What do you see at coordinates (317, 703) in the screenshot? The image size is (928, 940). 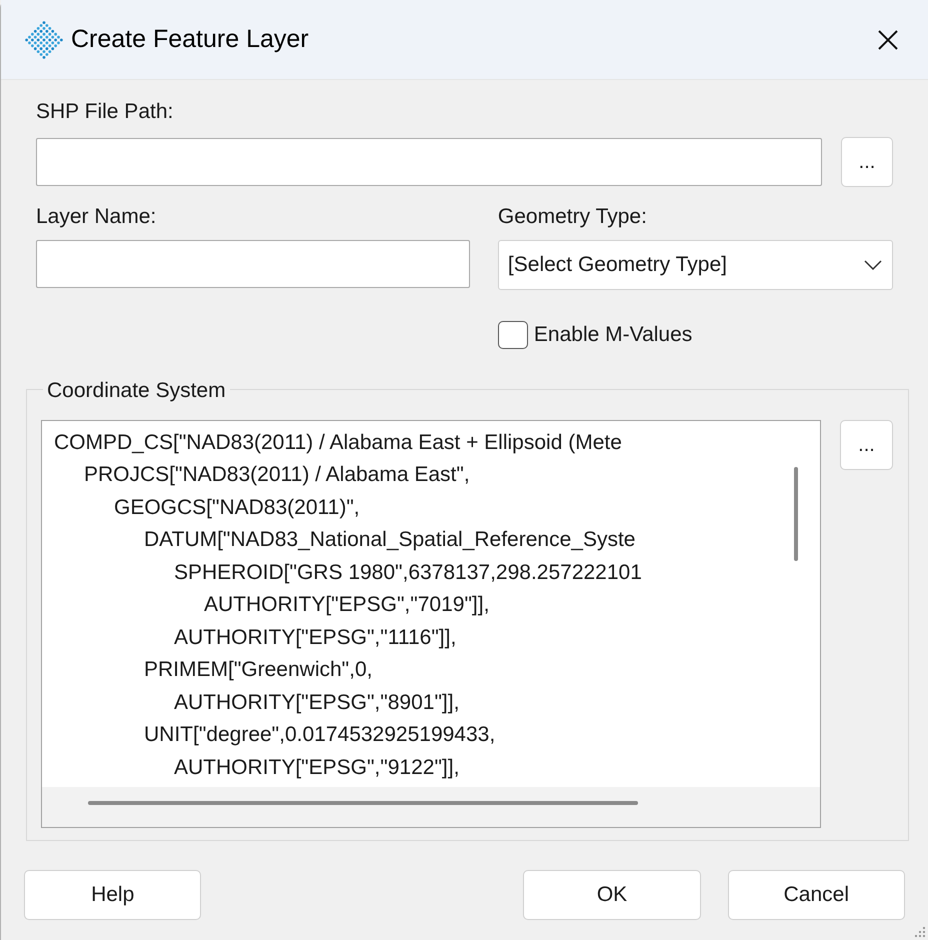 I see `text-line: AUTHORITY["EPSG","8901"]],` at bounding box center [317, 703].